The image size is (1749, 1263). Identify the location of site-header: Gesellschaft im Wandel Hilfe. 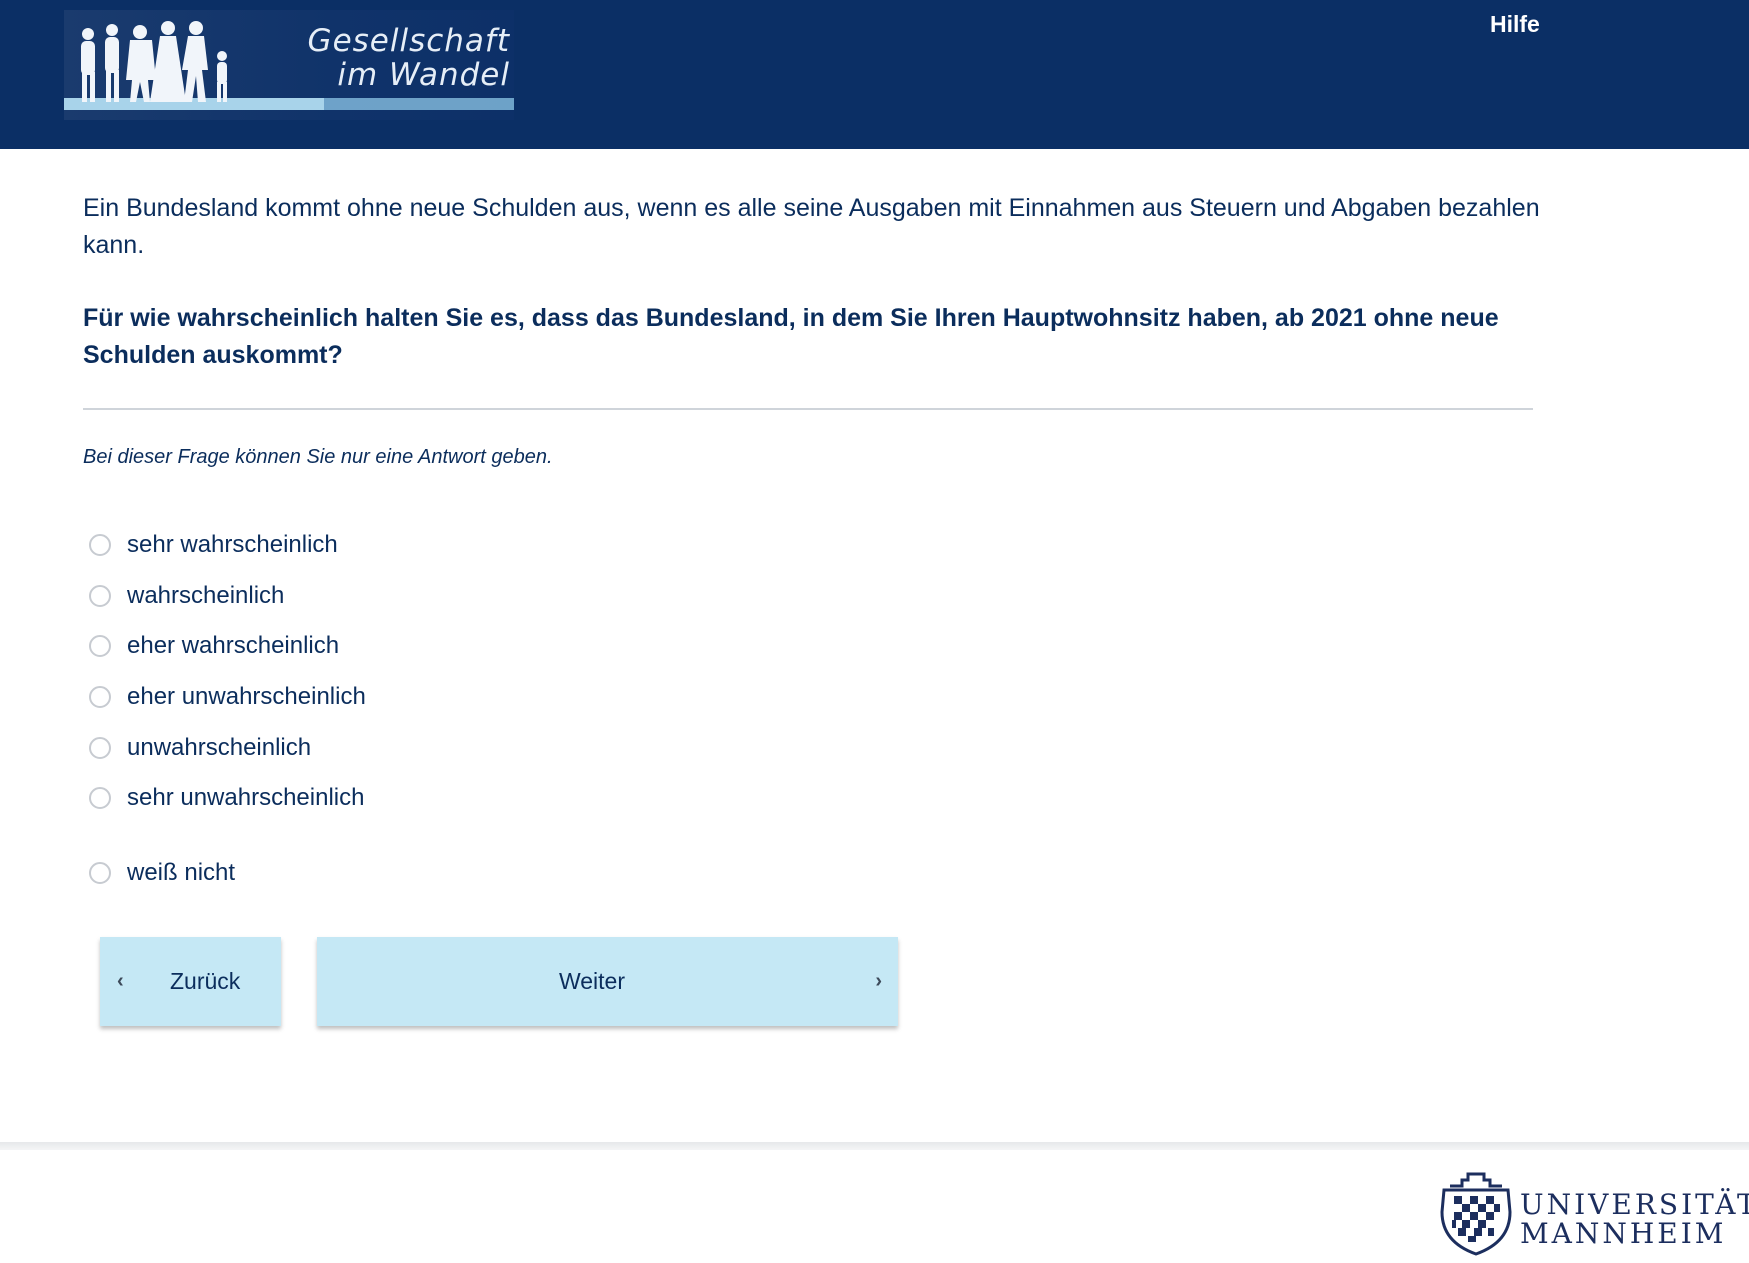
(874, 74).